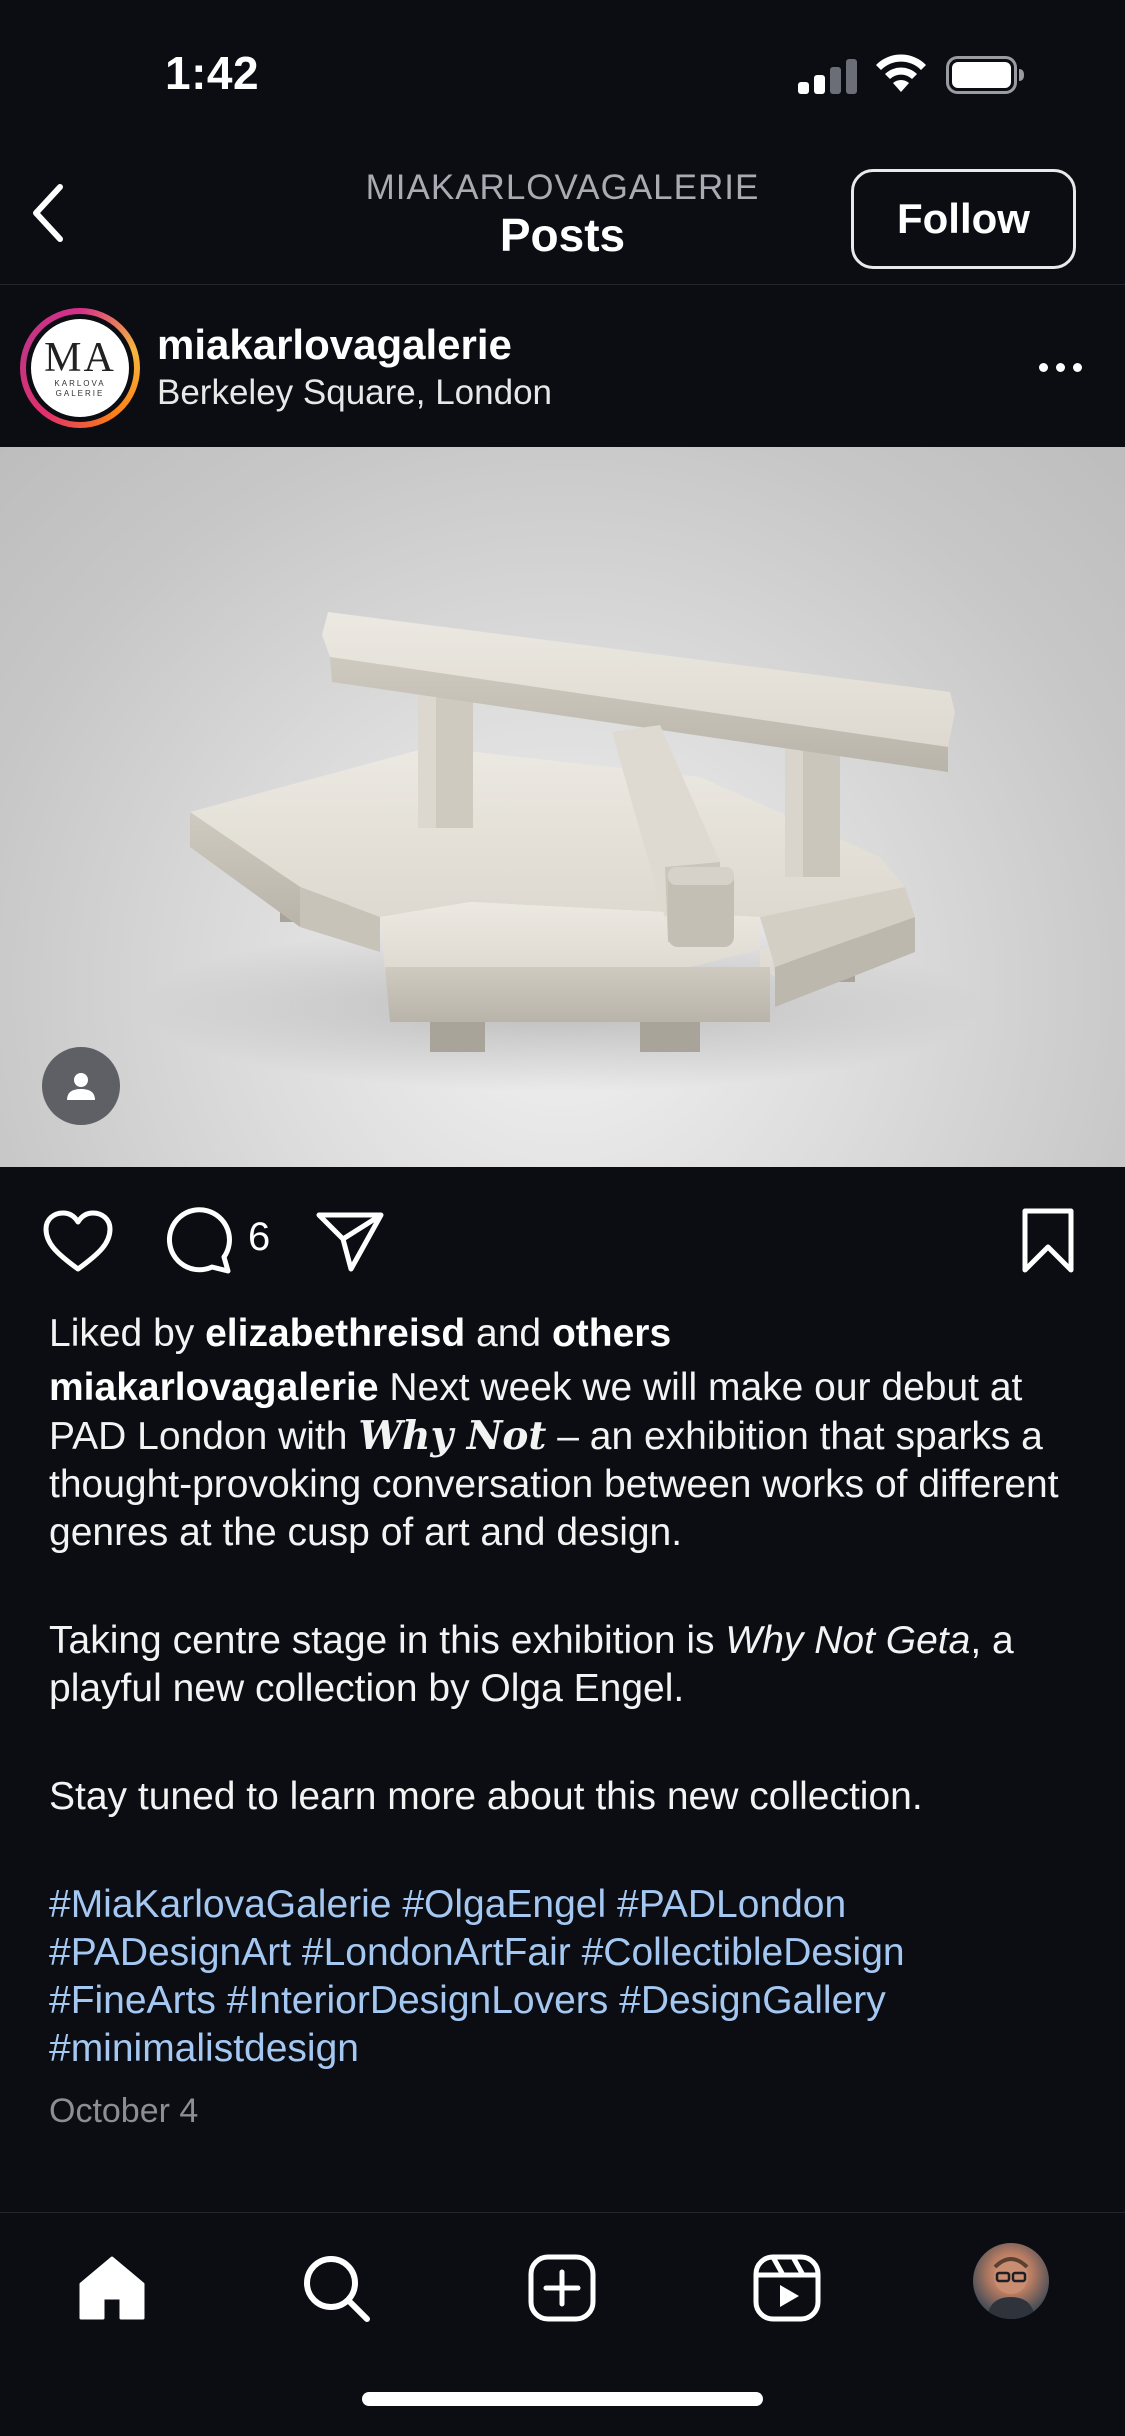 Image resolution: width=1125 pixels, height=2436 pixels. What do you see at coordinates (354, 393) in the screenshot?
I see `post-location: Berkeley Square, London` at bounding box center [354, 393].